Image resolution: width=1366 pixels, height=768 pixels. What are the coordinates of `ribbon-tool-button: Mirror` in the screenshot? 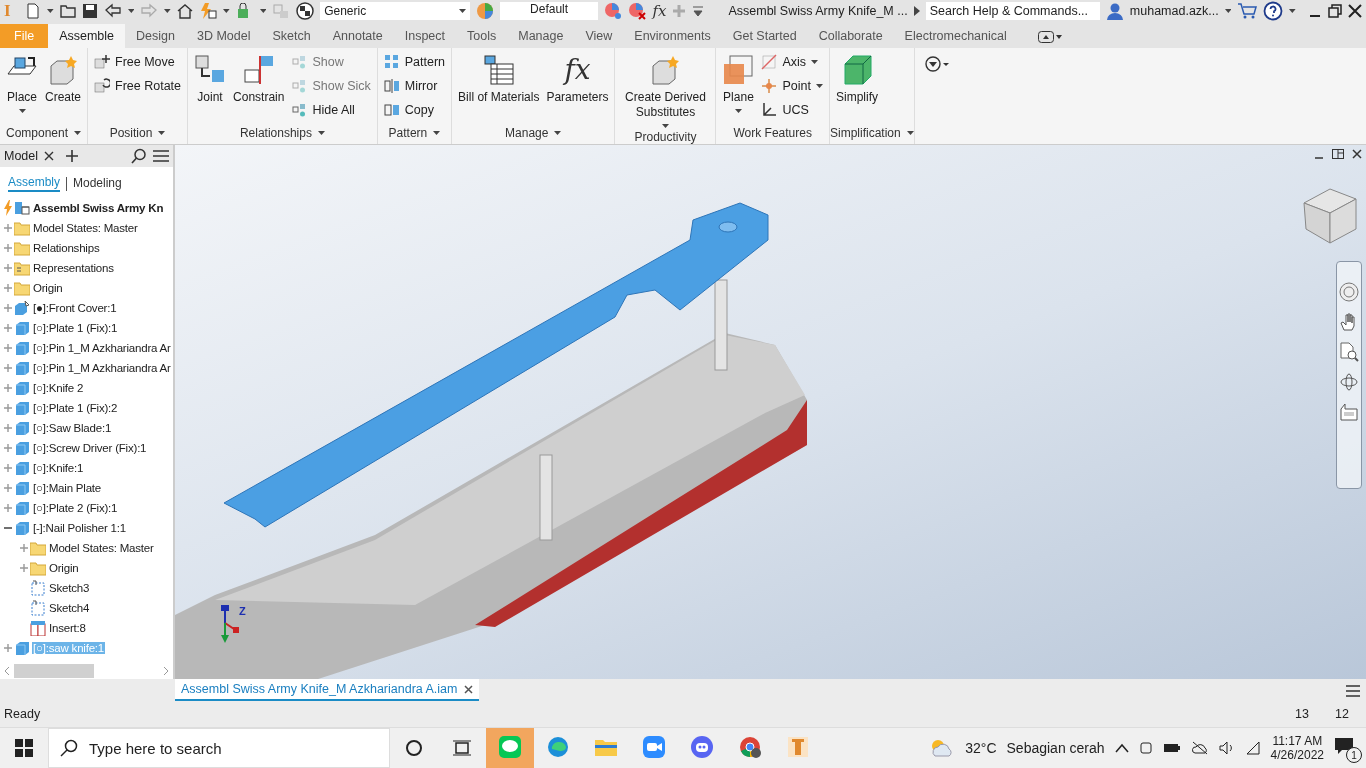 It's located at (414, 86).